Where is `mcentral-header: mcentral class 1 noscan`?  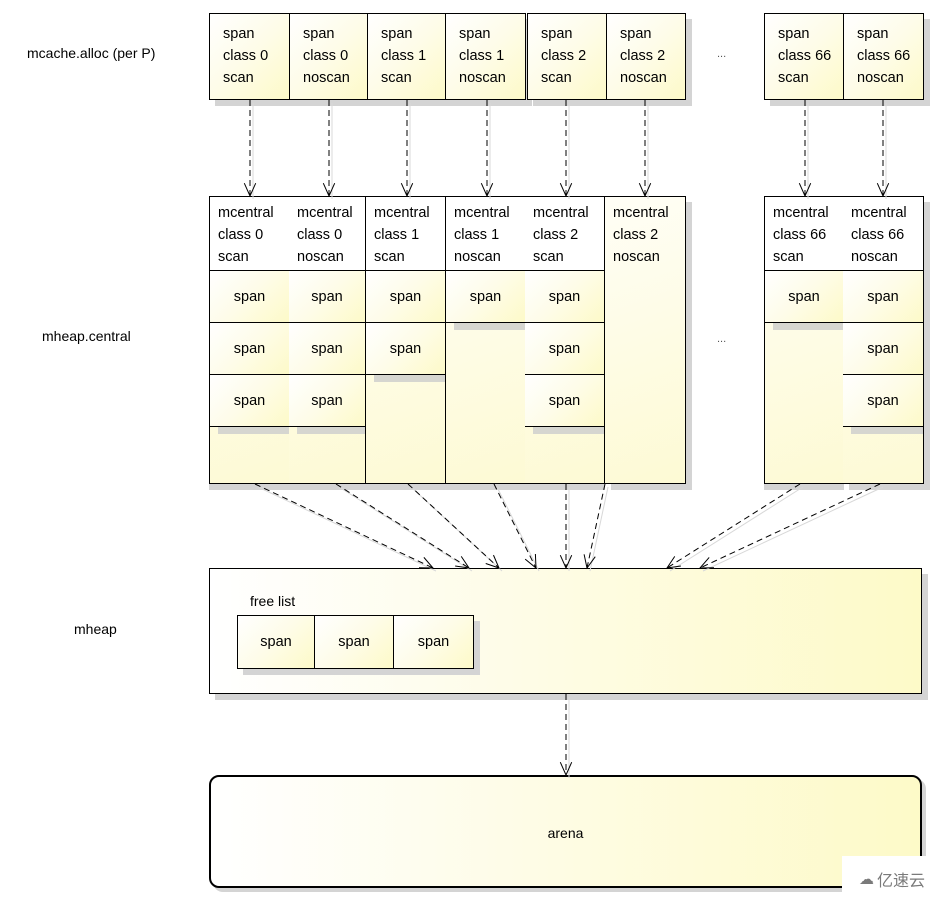
mcentral-header: mcentral class 1 noscan is located at coordinates (485, 234).